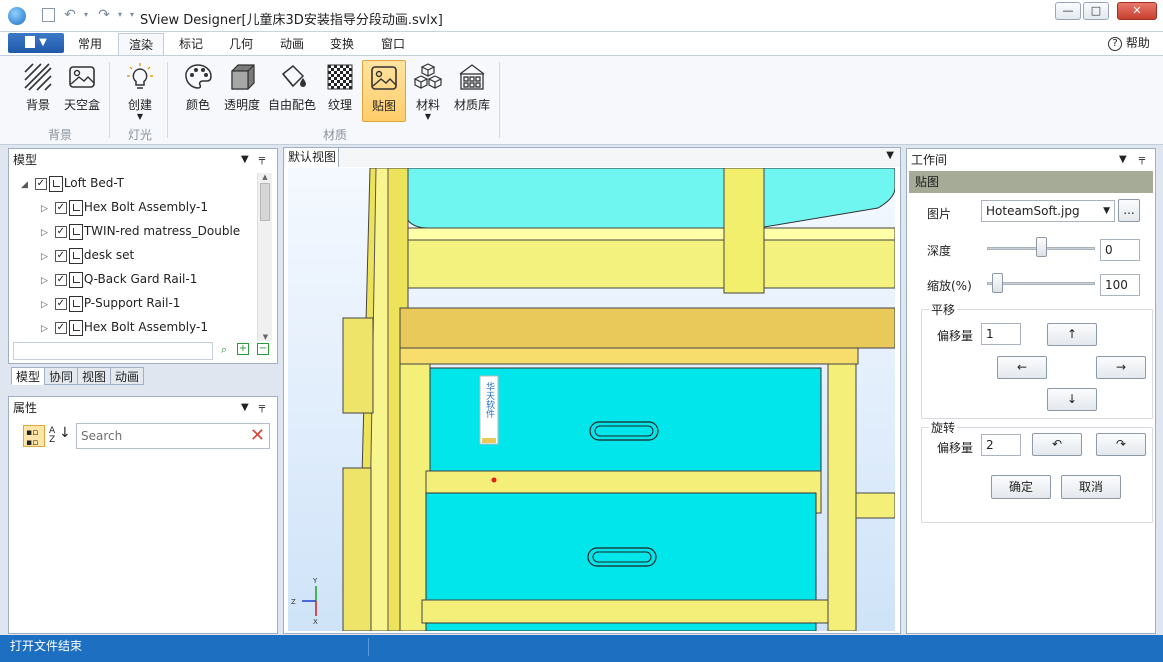  Describe the element at coordinates (127, 376) in the screenshot. I see `tab-anim: 动画` at that location.